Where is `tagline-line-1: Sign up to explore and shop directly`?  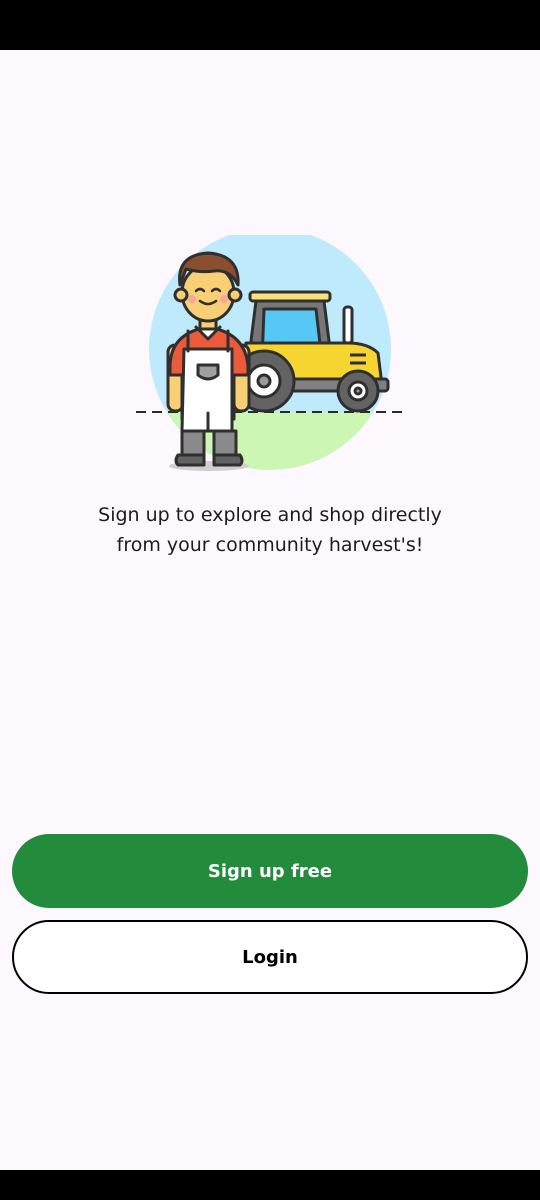
tagline-line-1: Sign up to explore and shop directly is located at coordinates (270, 515).